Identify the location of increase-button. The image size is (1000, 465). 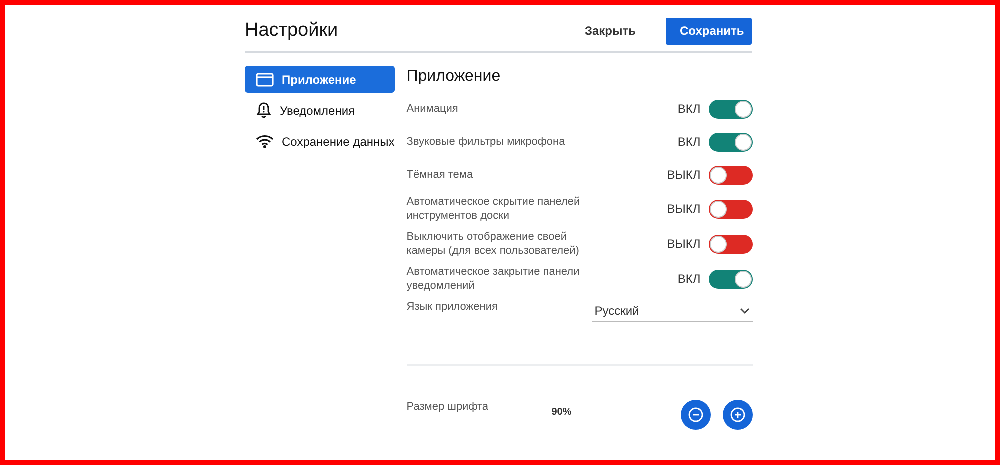
(737, 415).